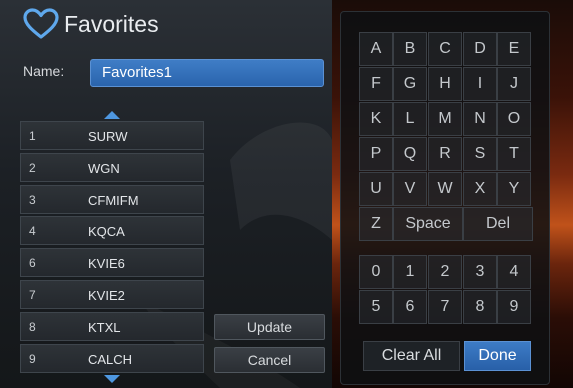 The height and width of the screenshot is (388, 573). Describe the element at coordinates (428, 224) in the screenshot. I see `key-space: Space` at that location.